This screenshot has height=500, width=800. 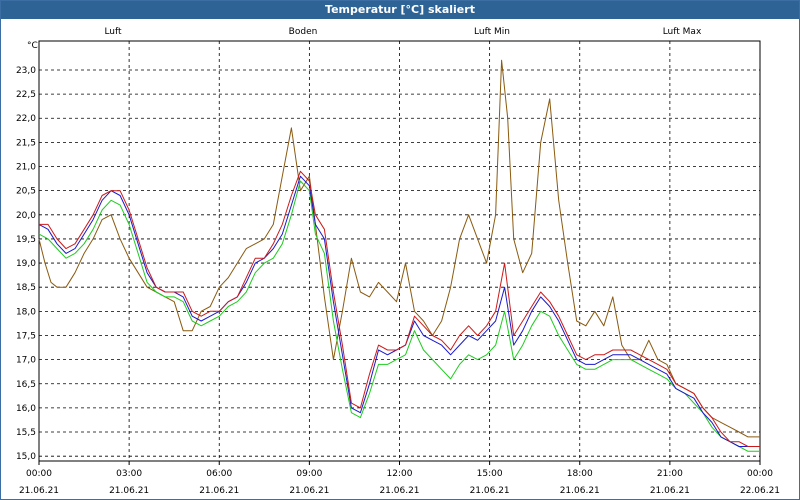 I want to click on y-tick-label: 17,0, so click(x=26, y=361).